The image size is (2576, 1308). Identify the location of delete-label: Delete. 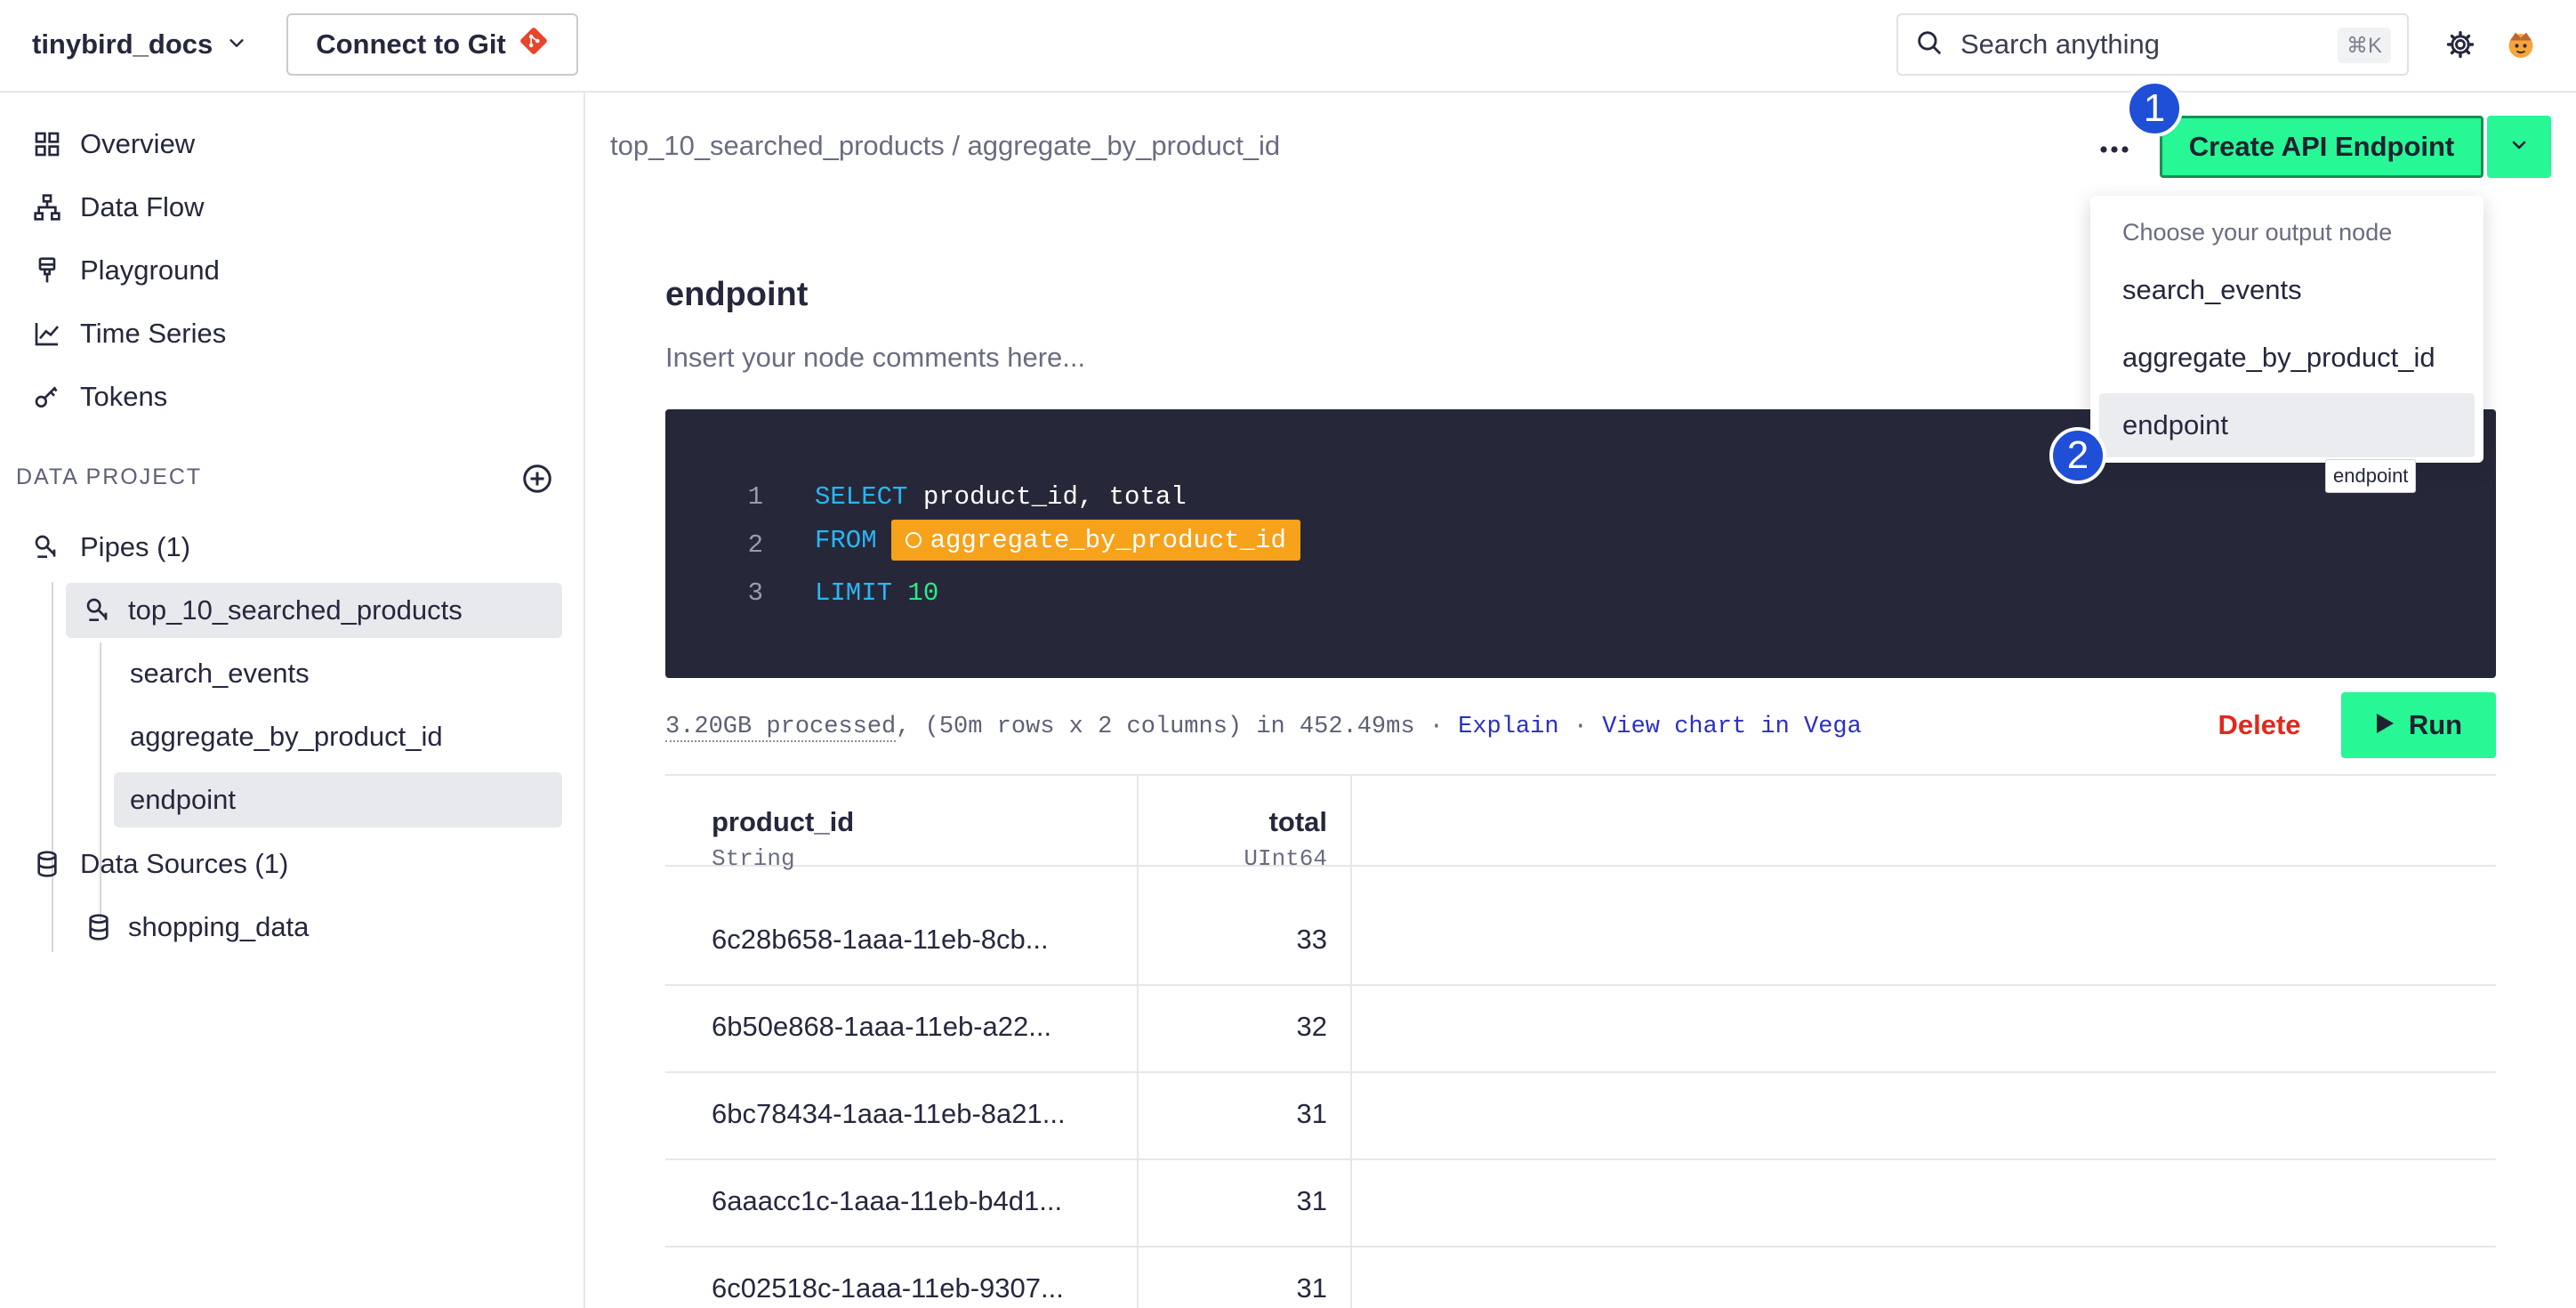
(2259, 724).